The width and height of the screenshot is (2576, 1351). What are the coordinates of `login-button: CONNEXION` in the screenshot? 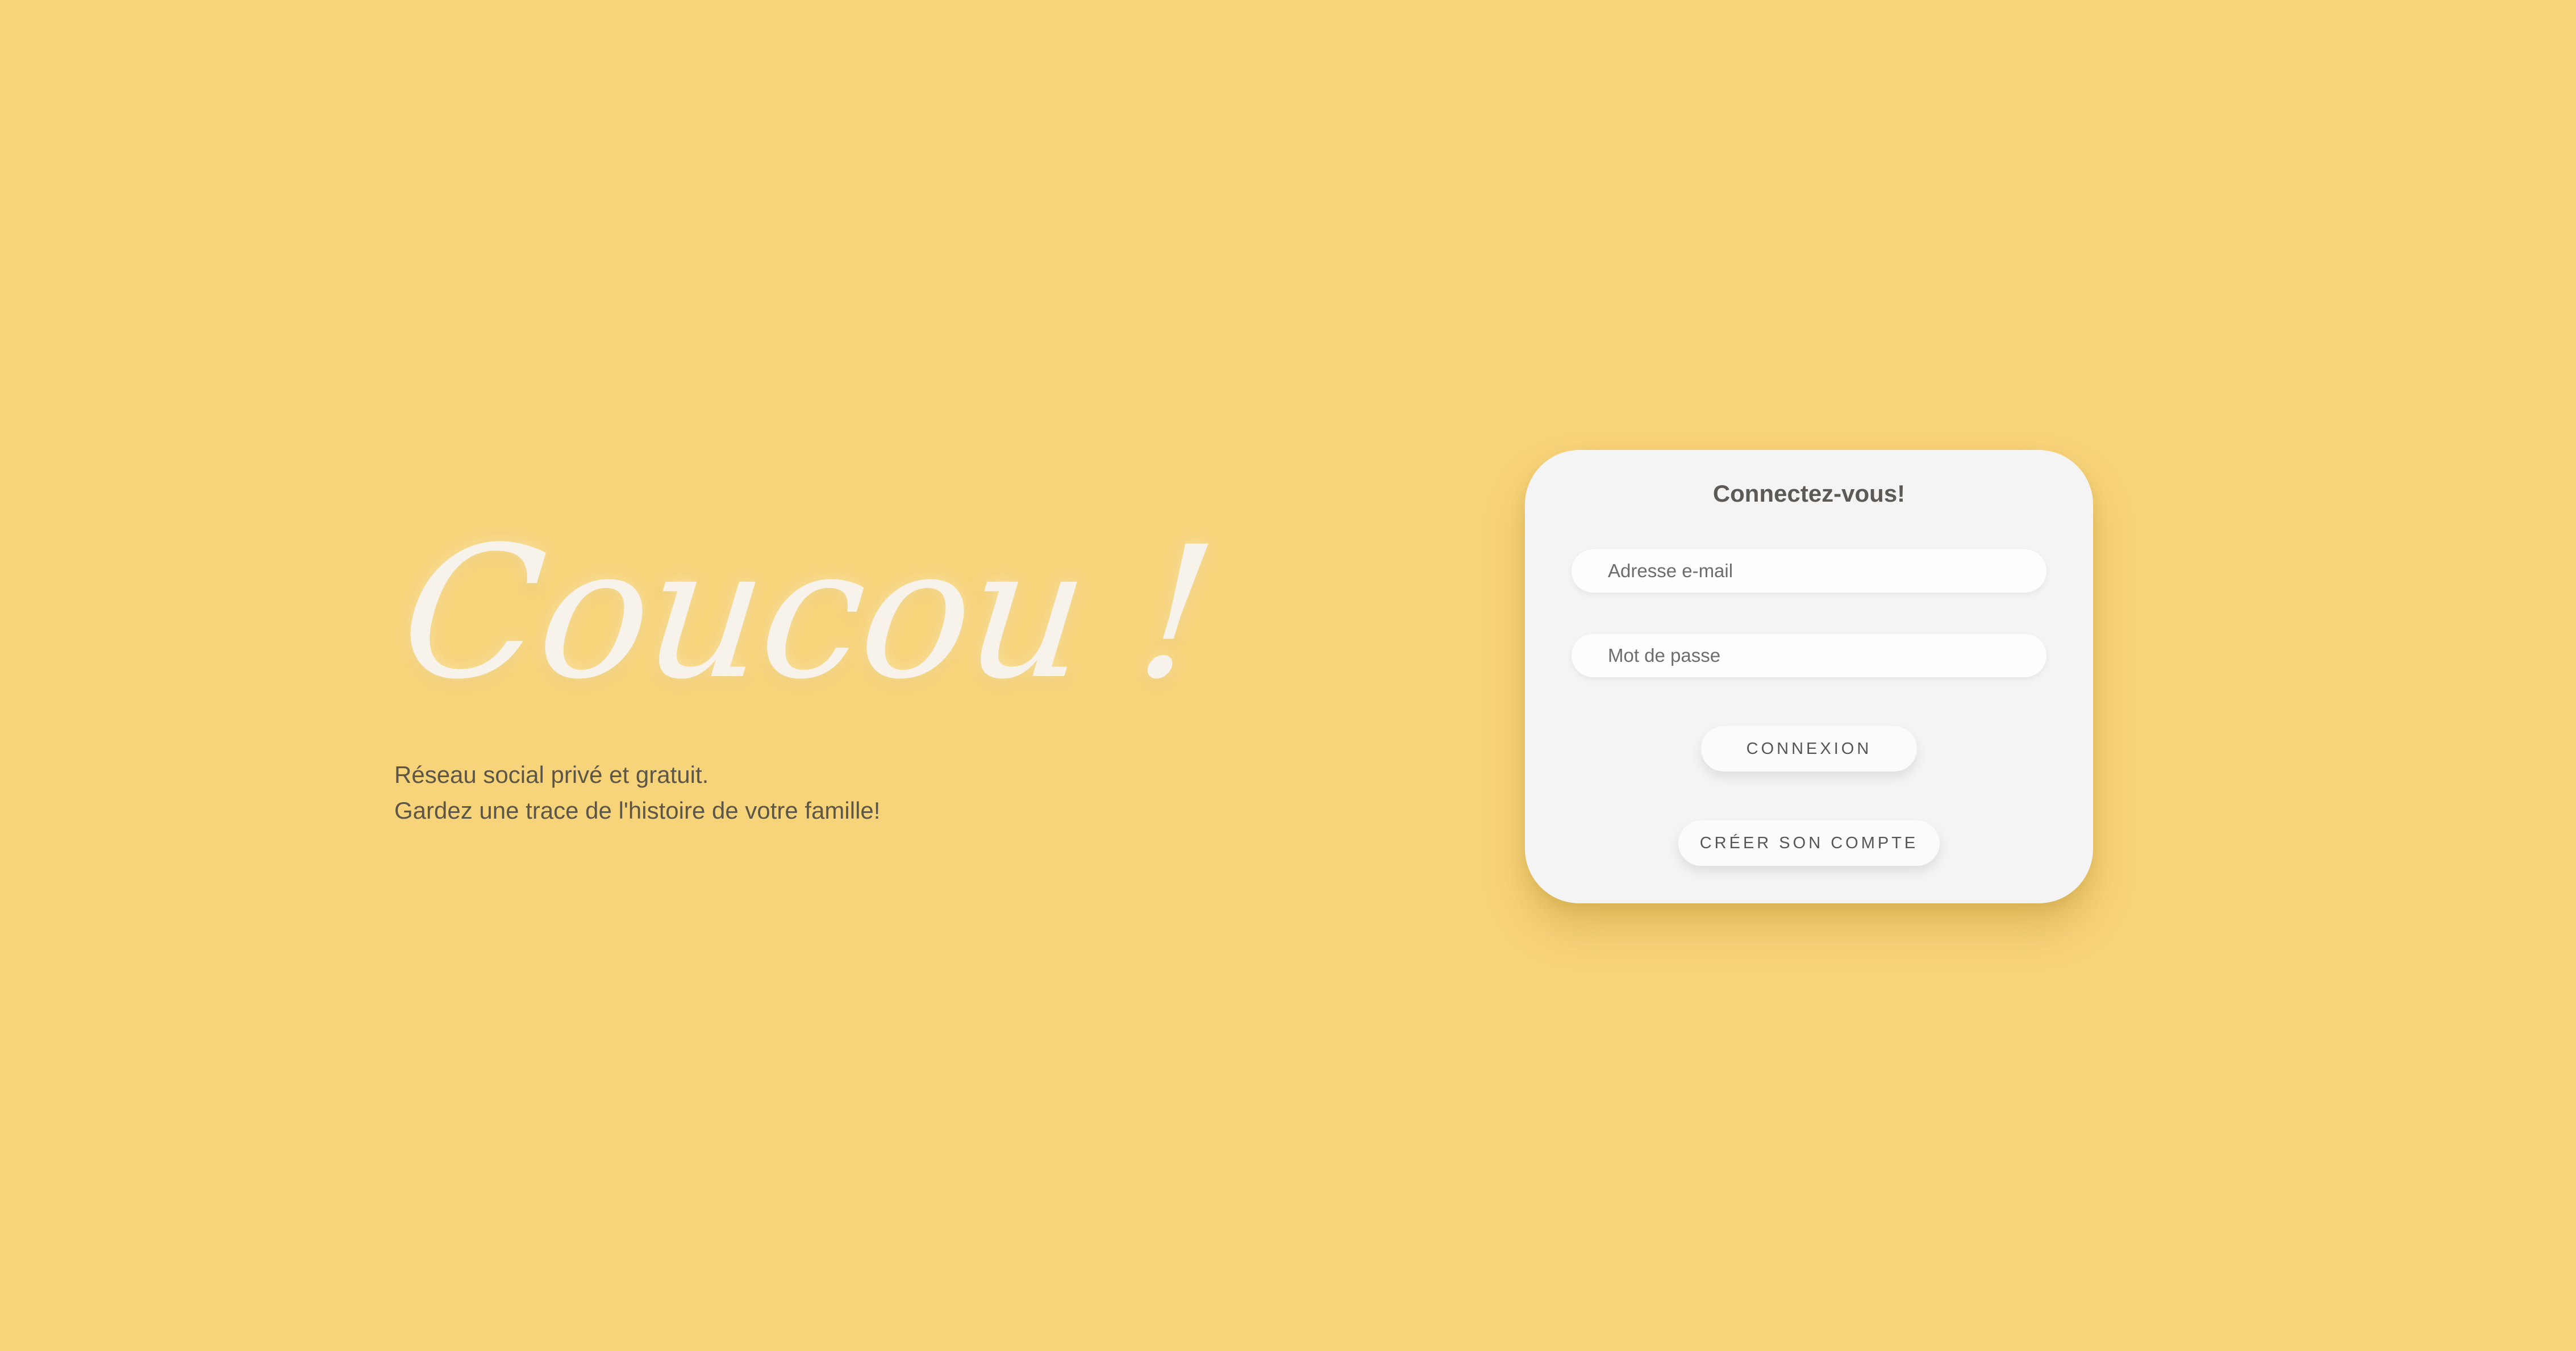 It's located at (1809, 749).